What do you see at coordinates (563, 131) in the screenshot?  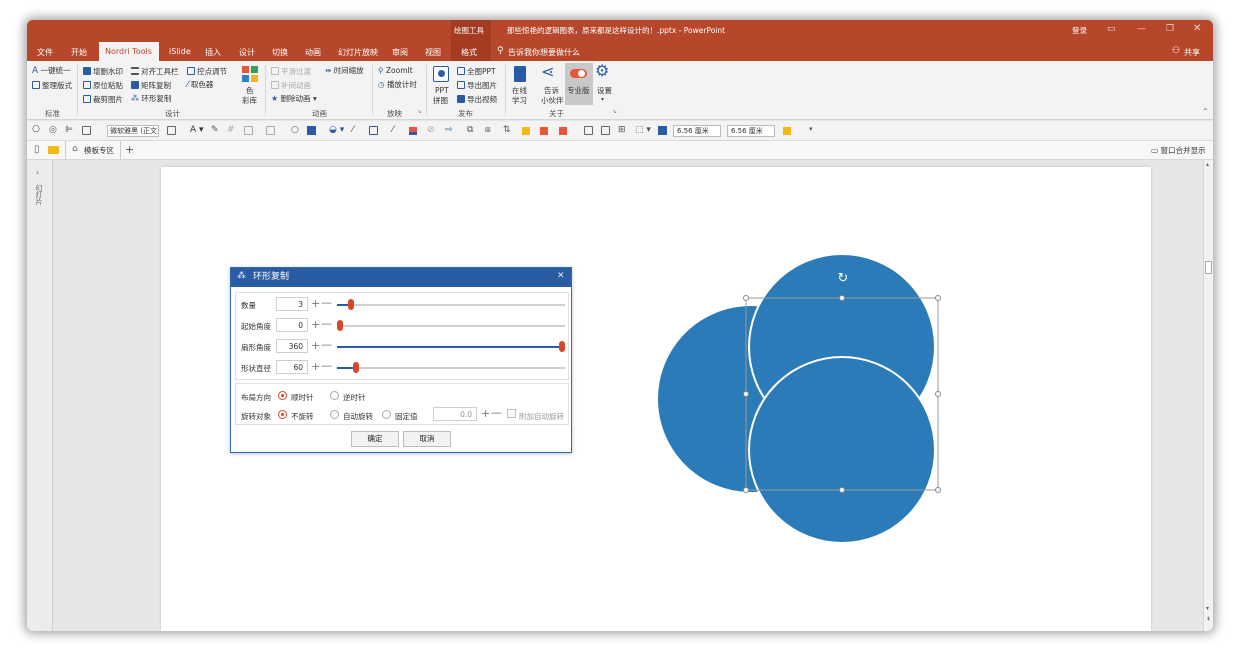 I see `ungroup-icon` at bounding box center [563, 131].